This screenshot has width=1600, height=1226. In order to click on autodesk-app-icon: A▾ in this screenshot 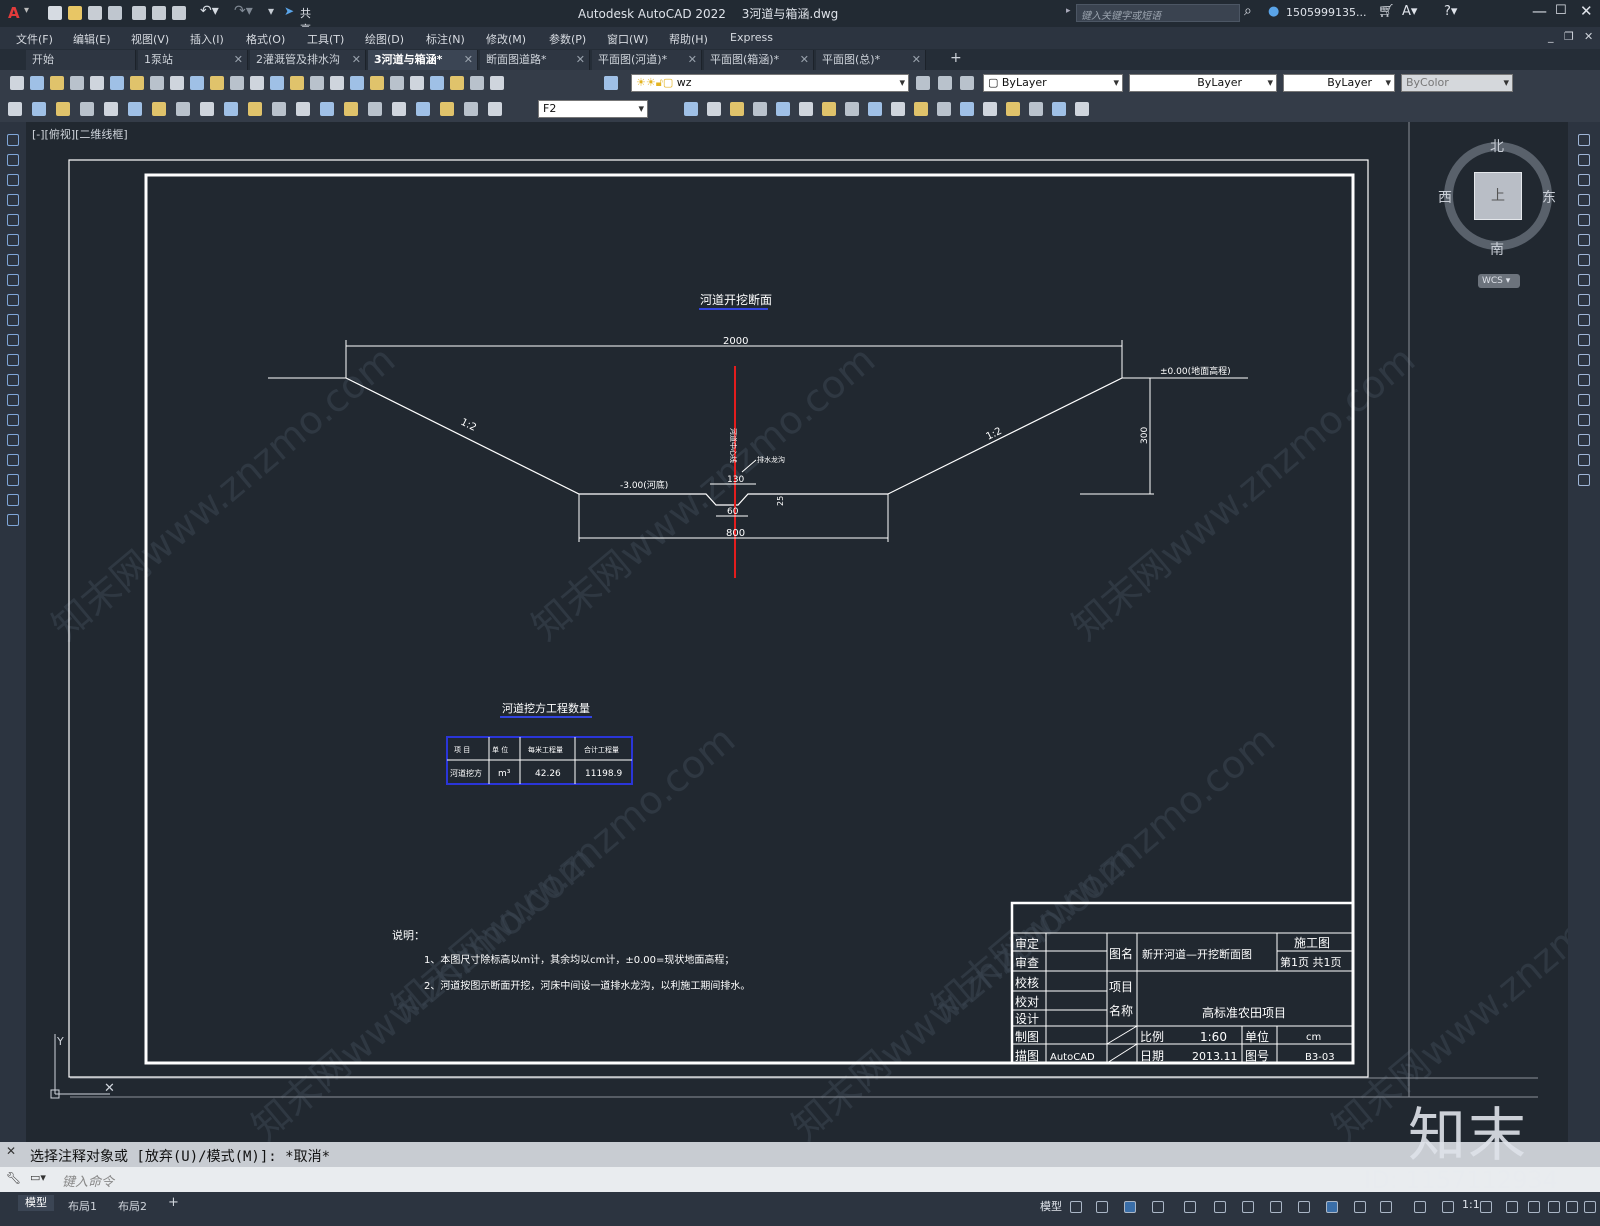, I will do `click(1409, 11)`.